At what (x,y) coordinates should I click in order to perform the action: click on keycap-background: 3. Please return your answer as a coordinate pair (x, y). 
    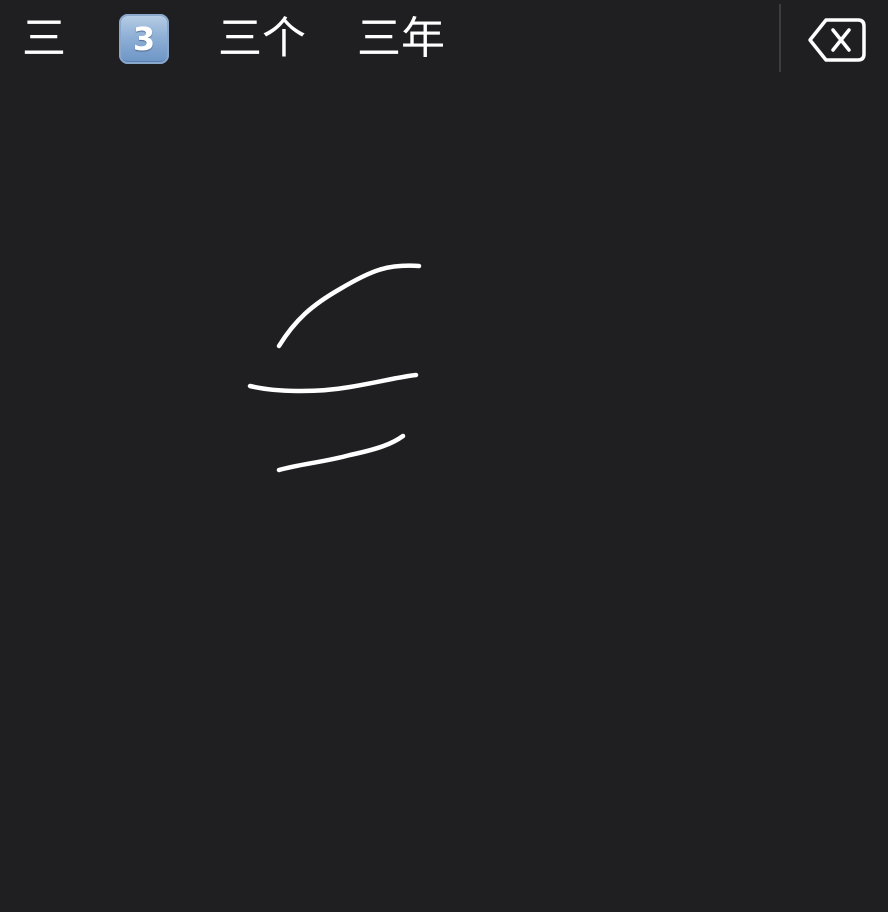
    Looking at the image, I should click on (144, 39).